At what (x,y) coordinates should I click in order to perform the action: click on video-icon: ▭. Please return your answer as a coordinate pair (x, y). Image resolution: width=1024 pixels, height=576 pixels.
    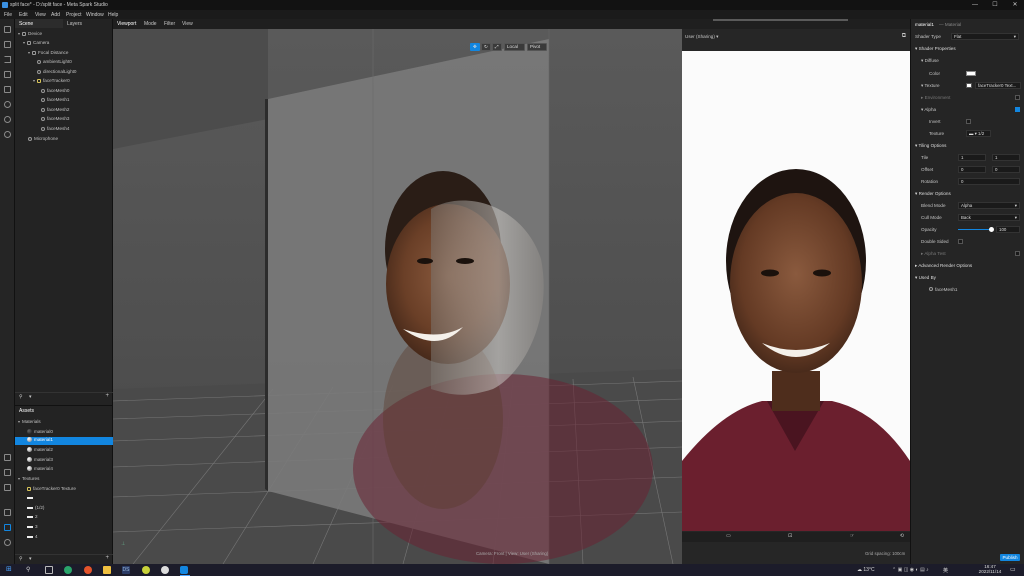
    Looking at the image, I should click on (728, 536).